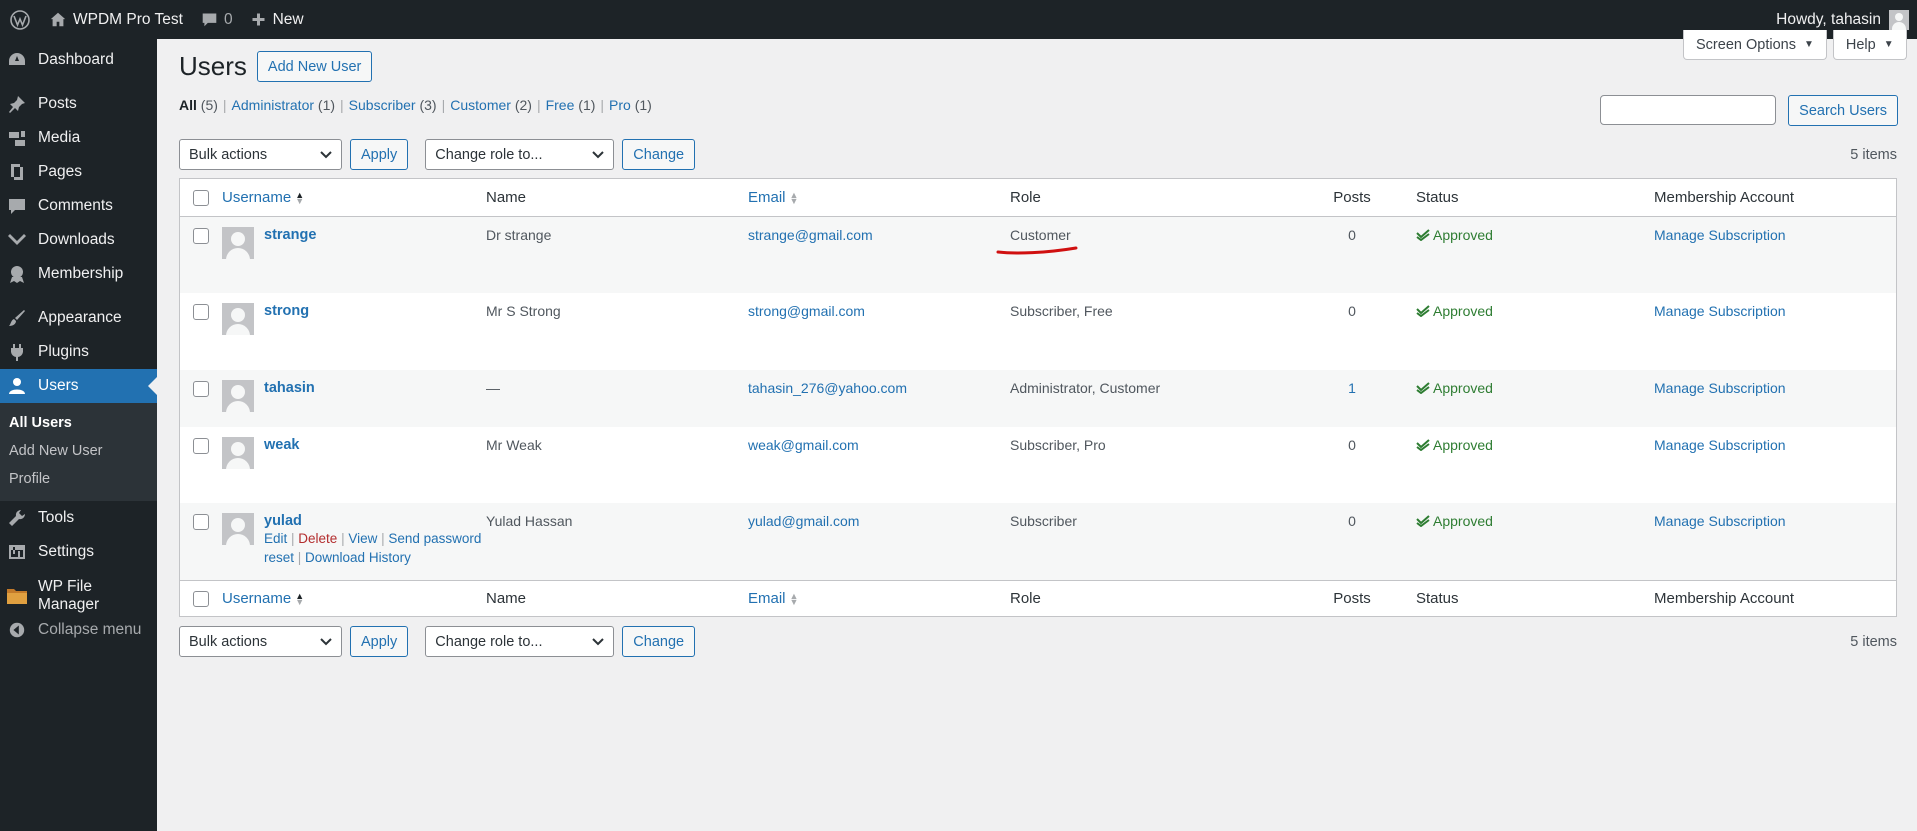 This screenshot has height=831, width=1917. I want to click on email-link: tahasin_276@yahoo.com, so click(827, 388).